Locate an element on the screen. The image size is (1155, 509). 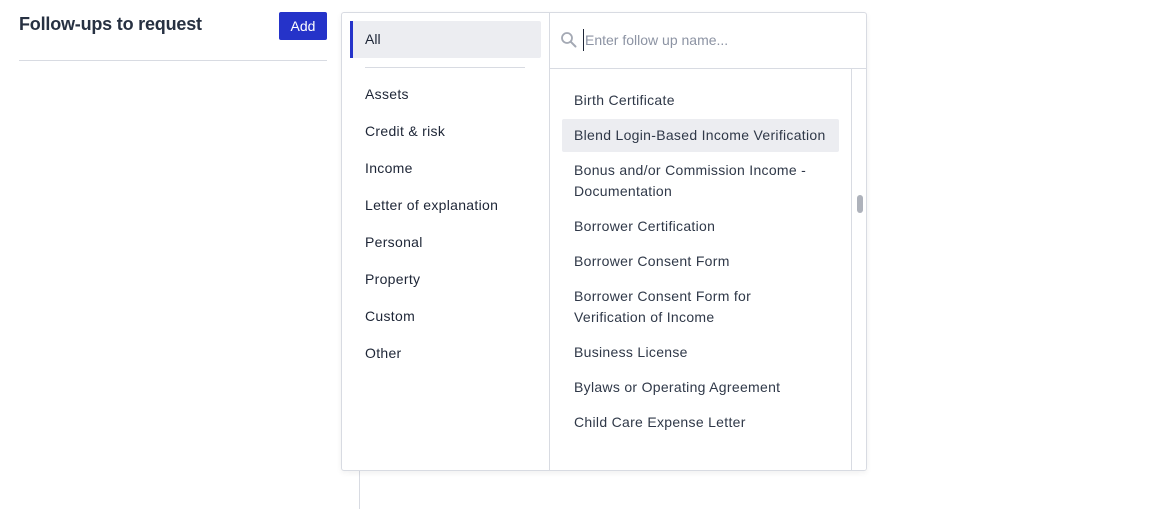
result-item: Blend Login-Based Income Verification is located at coordinates (700, 135).